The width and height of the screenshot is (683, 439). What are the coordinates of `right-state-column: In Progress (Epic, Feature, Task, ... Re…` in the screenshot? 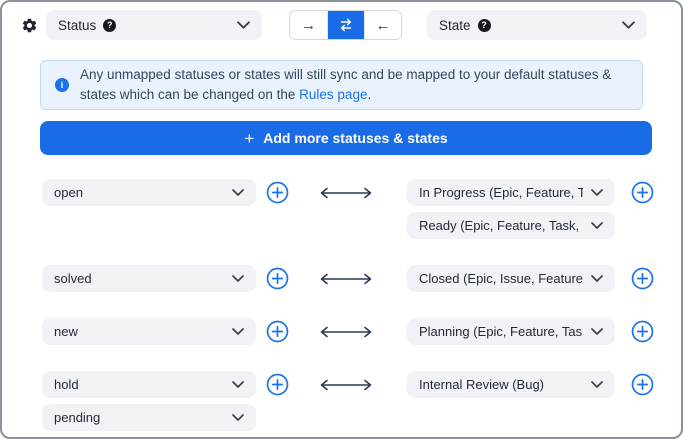 It's located at (511, 209).